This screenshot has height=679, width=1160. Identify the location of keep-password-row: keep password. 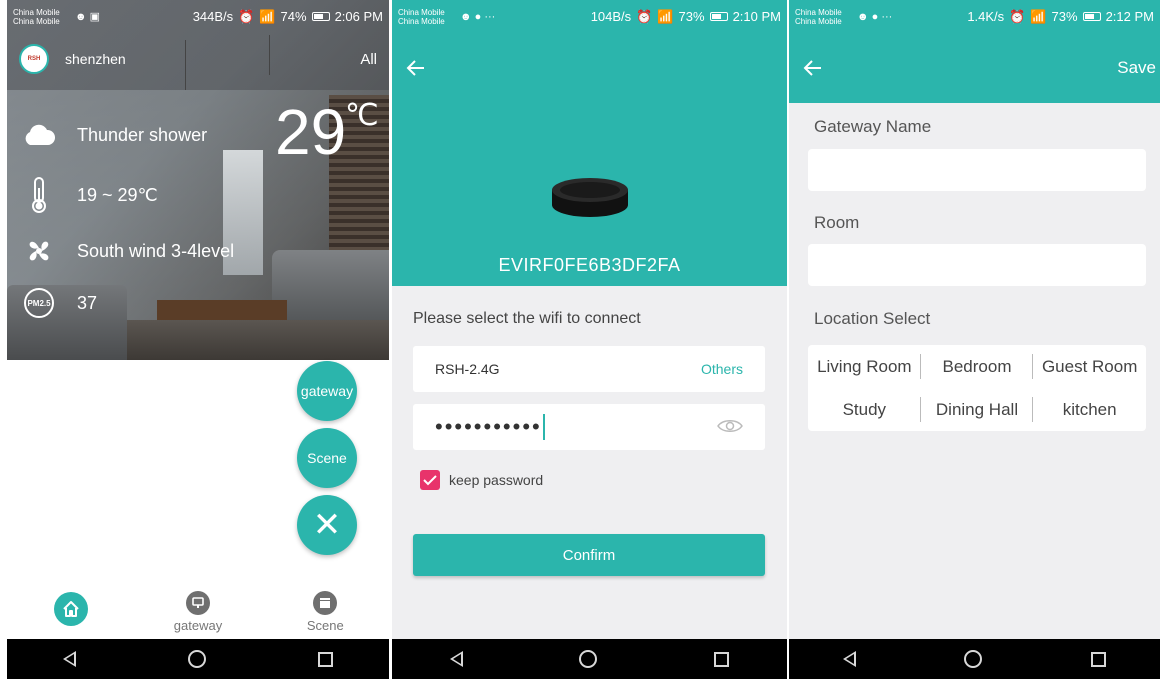
(481, 480).